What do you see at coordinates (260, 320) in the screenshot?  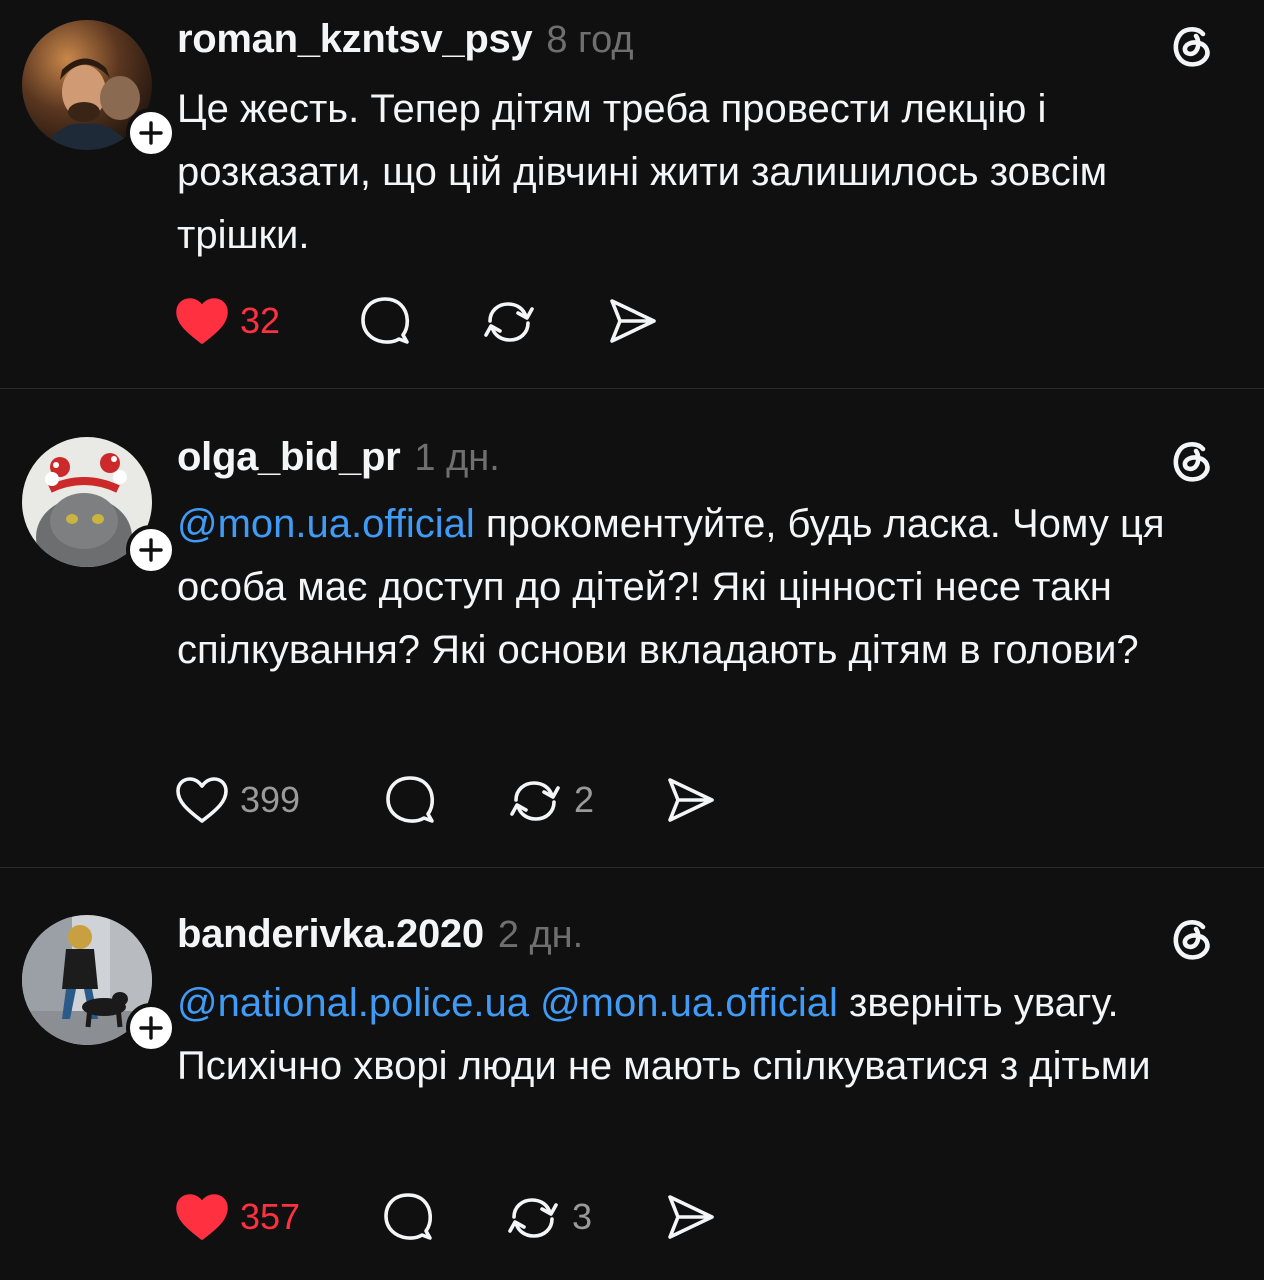 I see `like-count: 32` at bounding box center [260, 320].